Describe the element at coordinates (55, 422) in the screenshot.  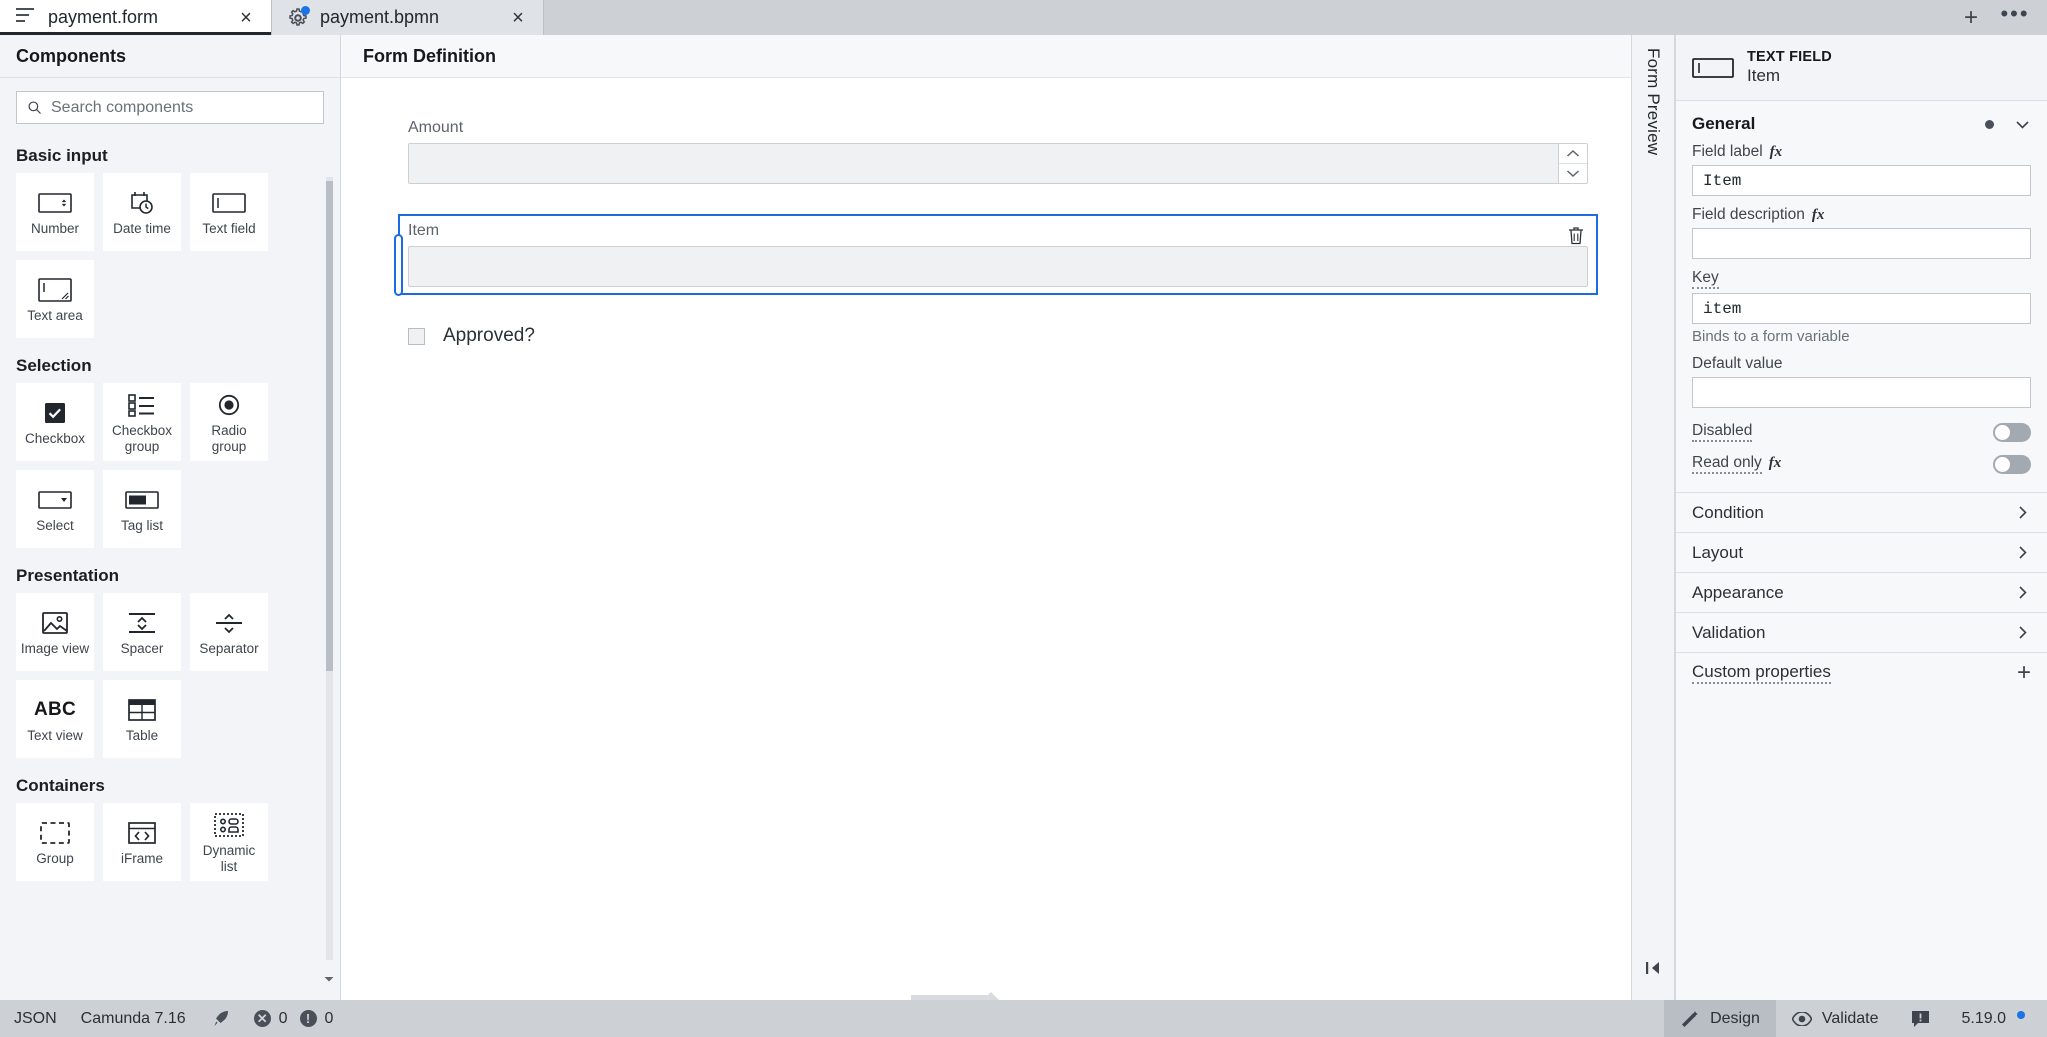
I see `component-checkbox: Checkbox` at that location.